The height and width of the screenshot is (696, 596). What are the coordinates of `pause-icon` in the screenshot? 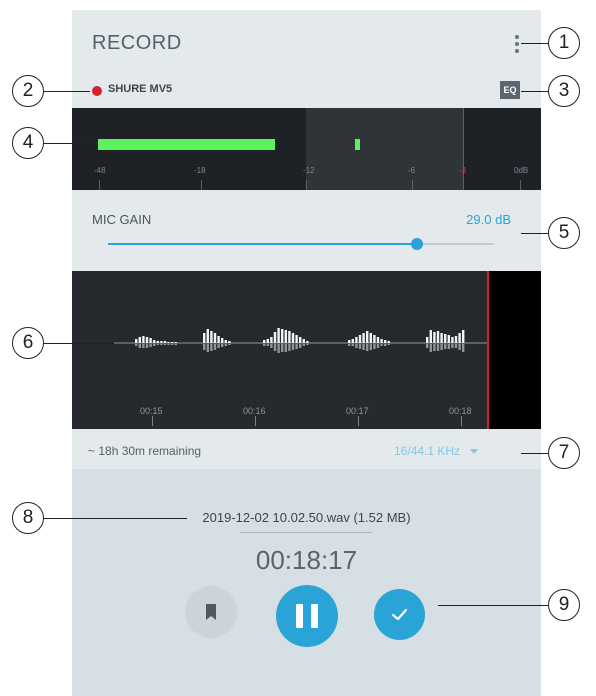 It's located at (299, 616).